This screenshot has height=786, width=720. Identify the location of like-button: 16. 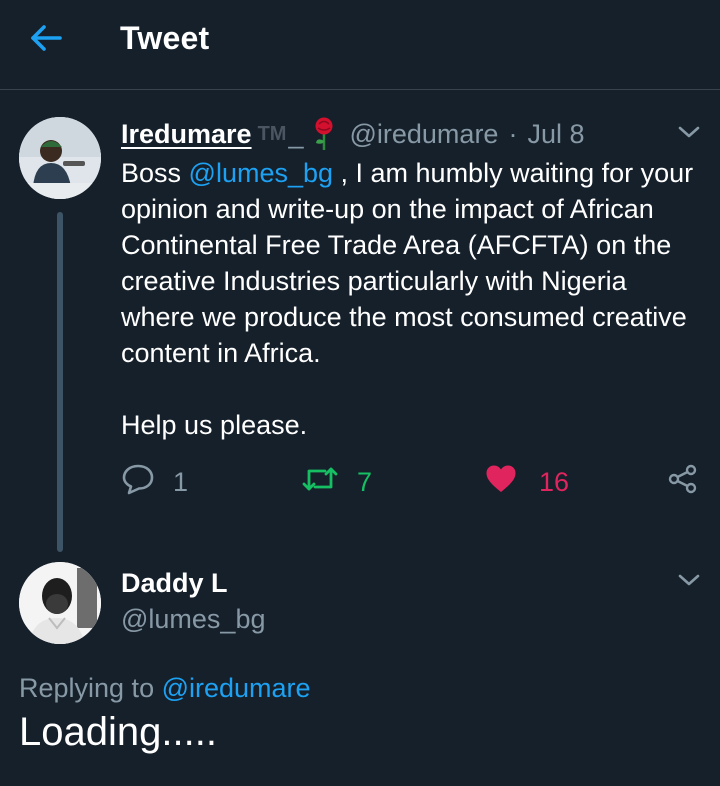
(527, 482).